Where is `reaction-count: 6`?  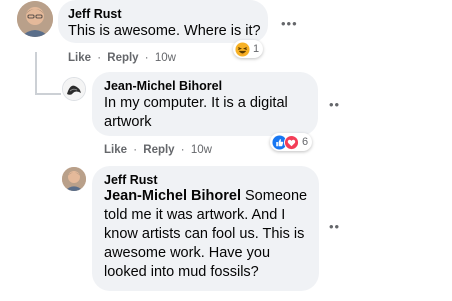 reaction-count: 6 is located at coordinates (305, 142).